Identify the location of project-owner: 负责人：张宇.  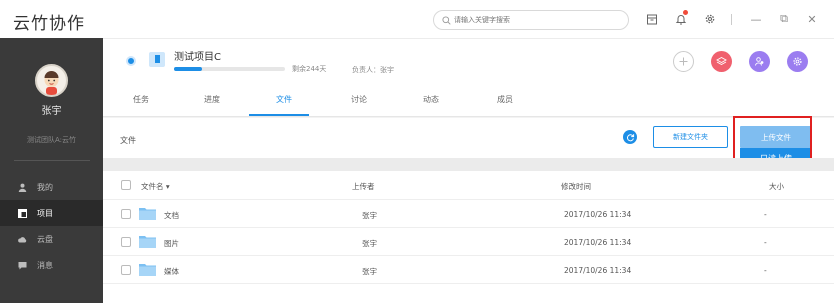
(373, 70).